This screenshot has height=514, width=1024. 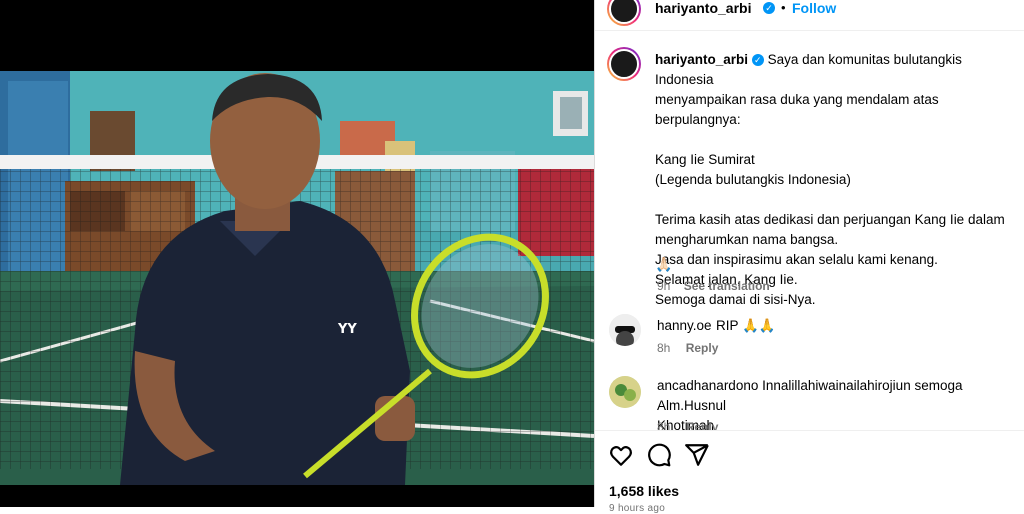 What do you see at coordinates (663, 286) in the screenshot?
I see `caption-time: 9h` at bounding box center [663, 286].